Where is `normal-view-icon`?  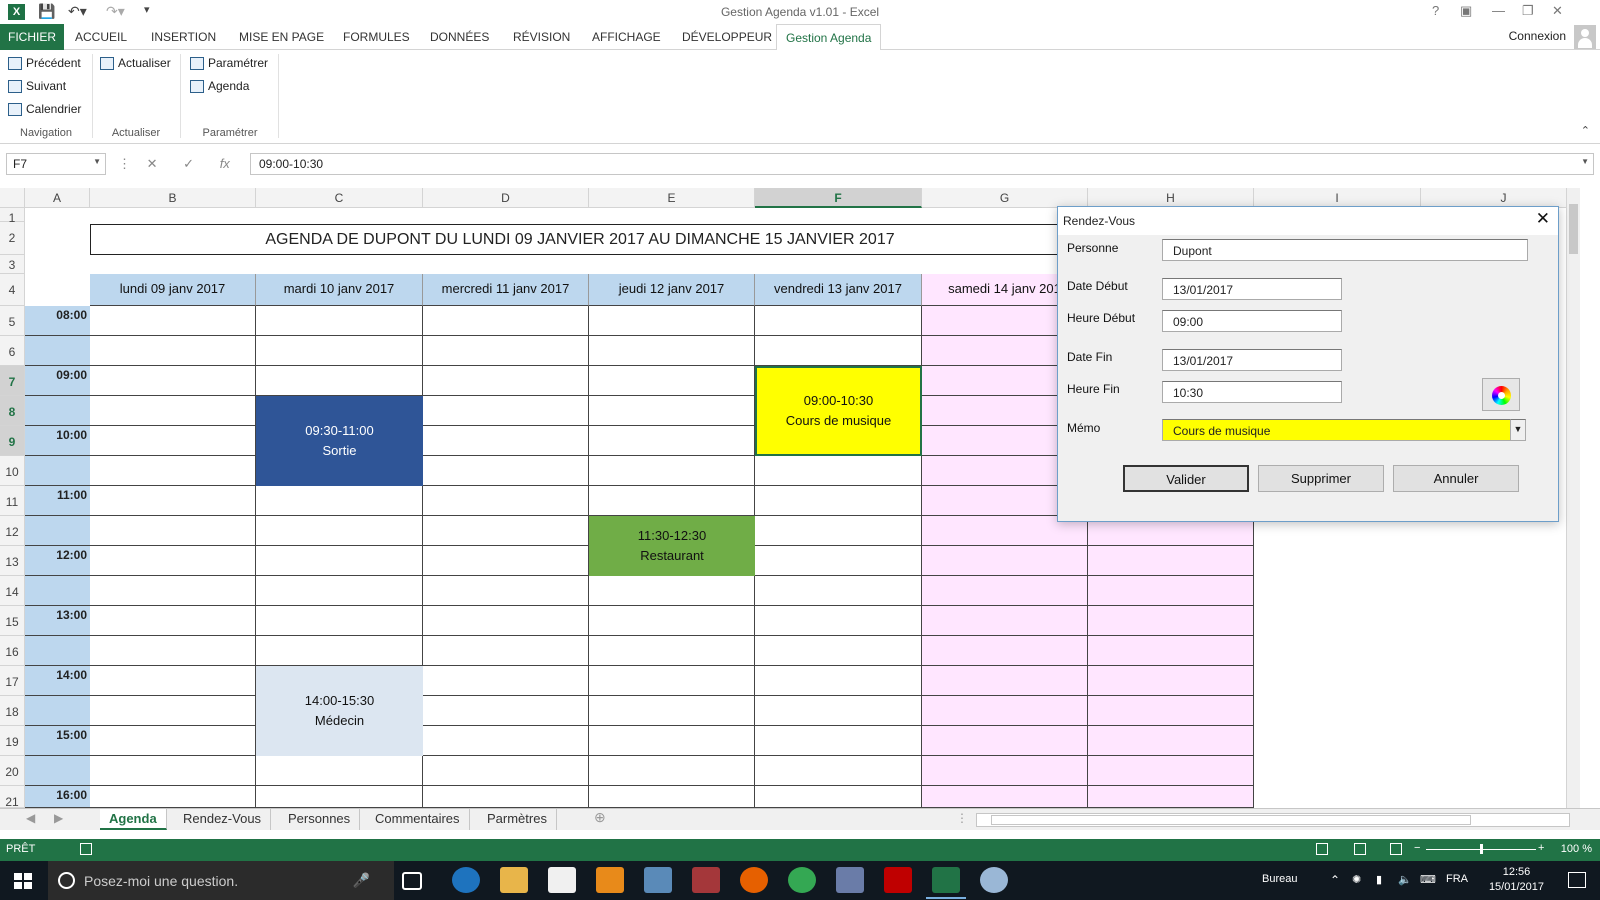
normal-view-icon is located at coordinates (1322, 849).